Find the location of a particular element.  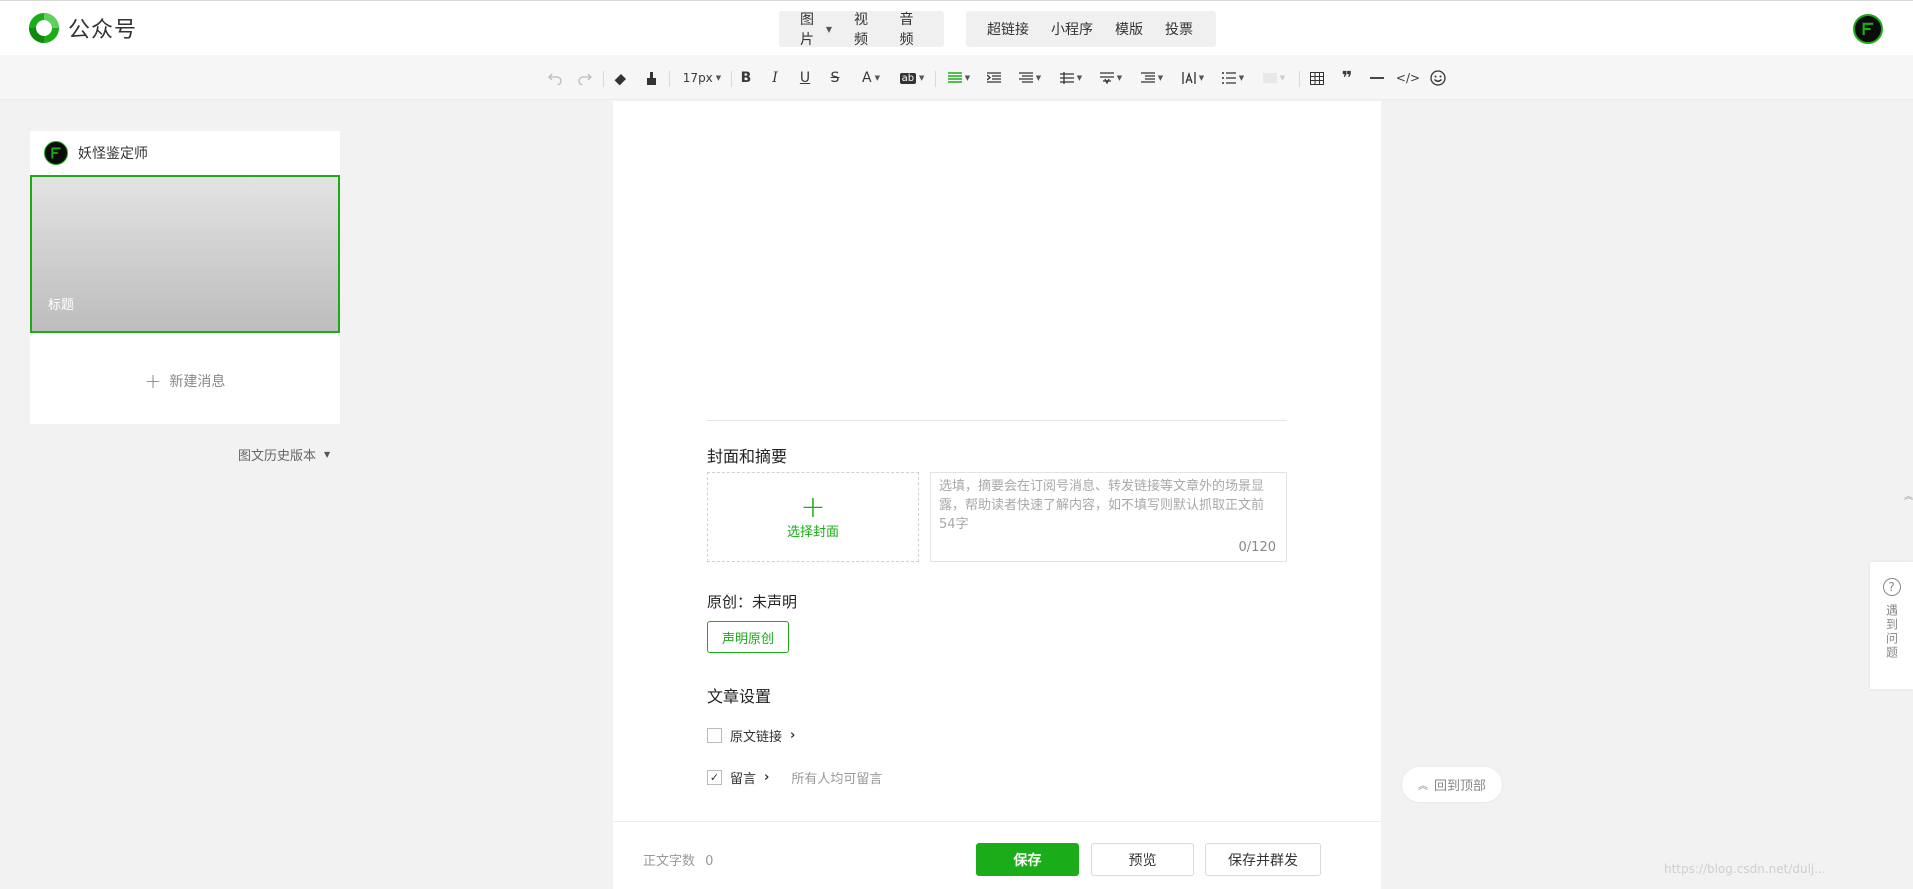

history-versions-dropdown: 图文历史版本 ▼ is located at coordinates (284, 454).